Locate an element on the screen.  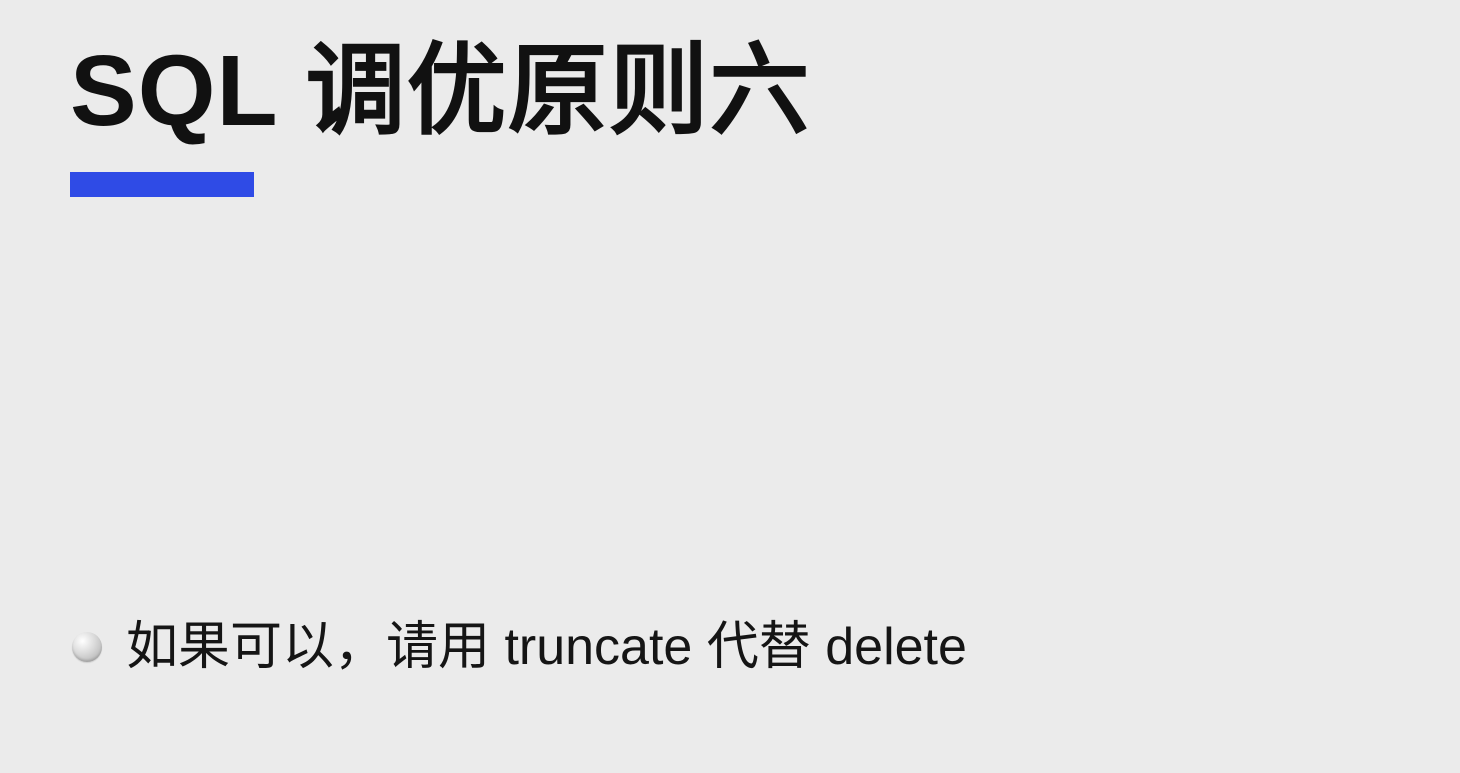
slide-title: SQL 调优原则六 is located at coordinates (440, 91).